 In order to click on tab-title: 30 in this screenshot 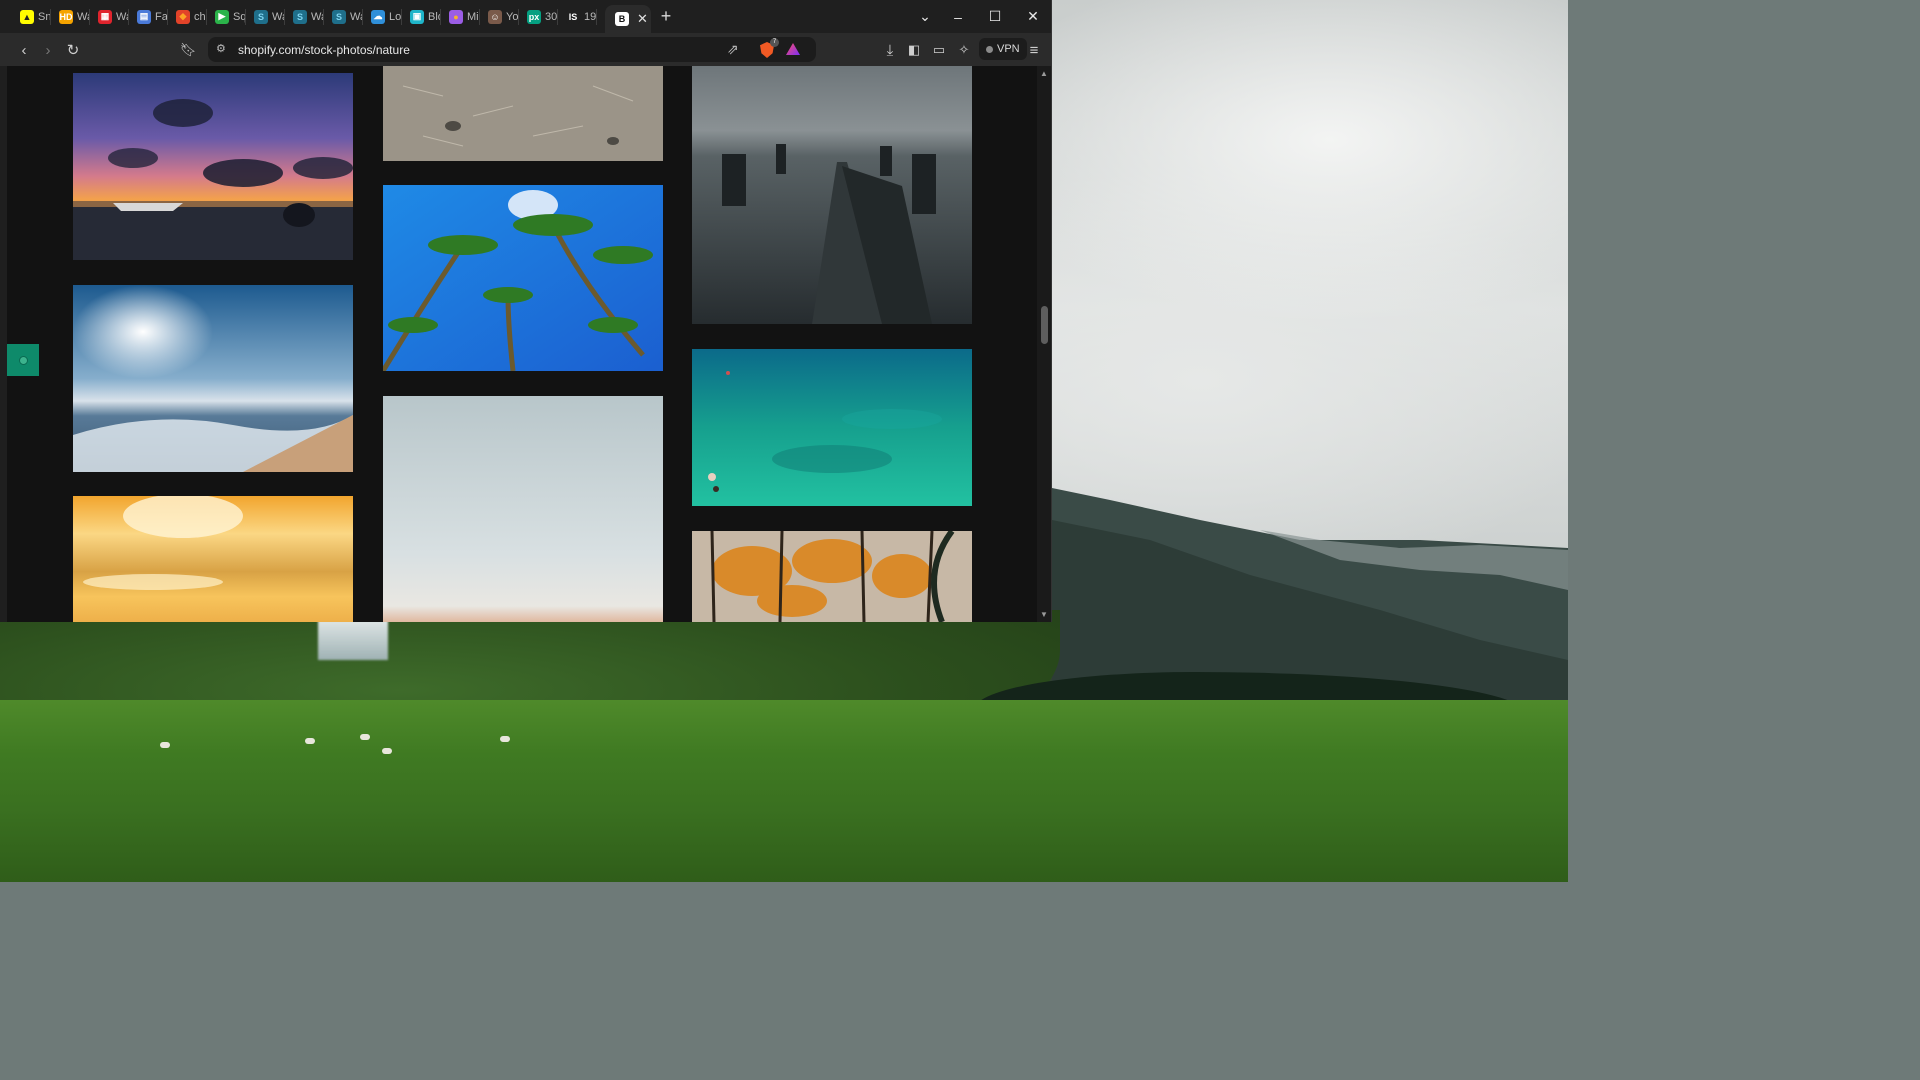, I will do `click(551, 16)`.